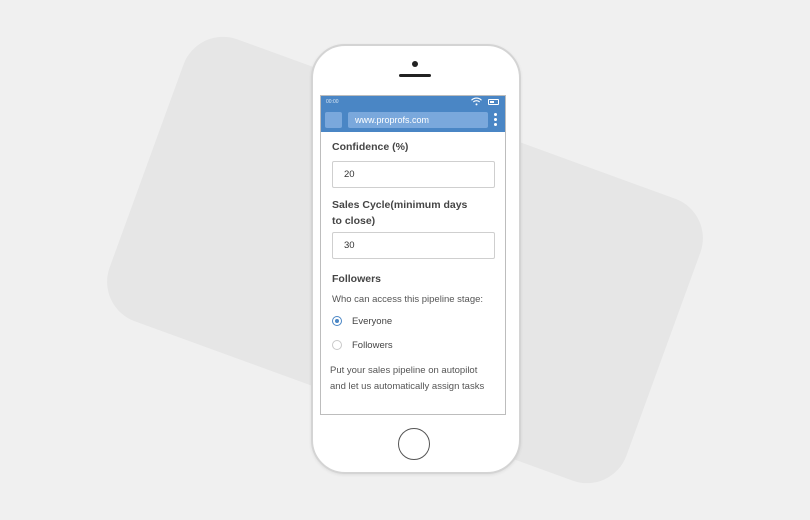  Describe the element at coordinates (413, 174) in the screenshot. I see `confidence-input: 20` at that location.